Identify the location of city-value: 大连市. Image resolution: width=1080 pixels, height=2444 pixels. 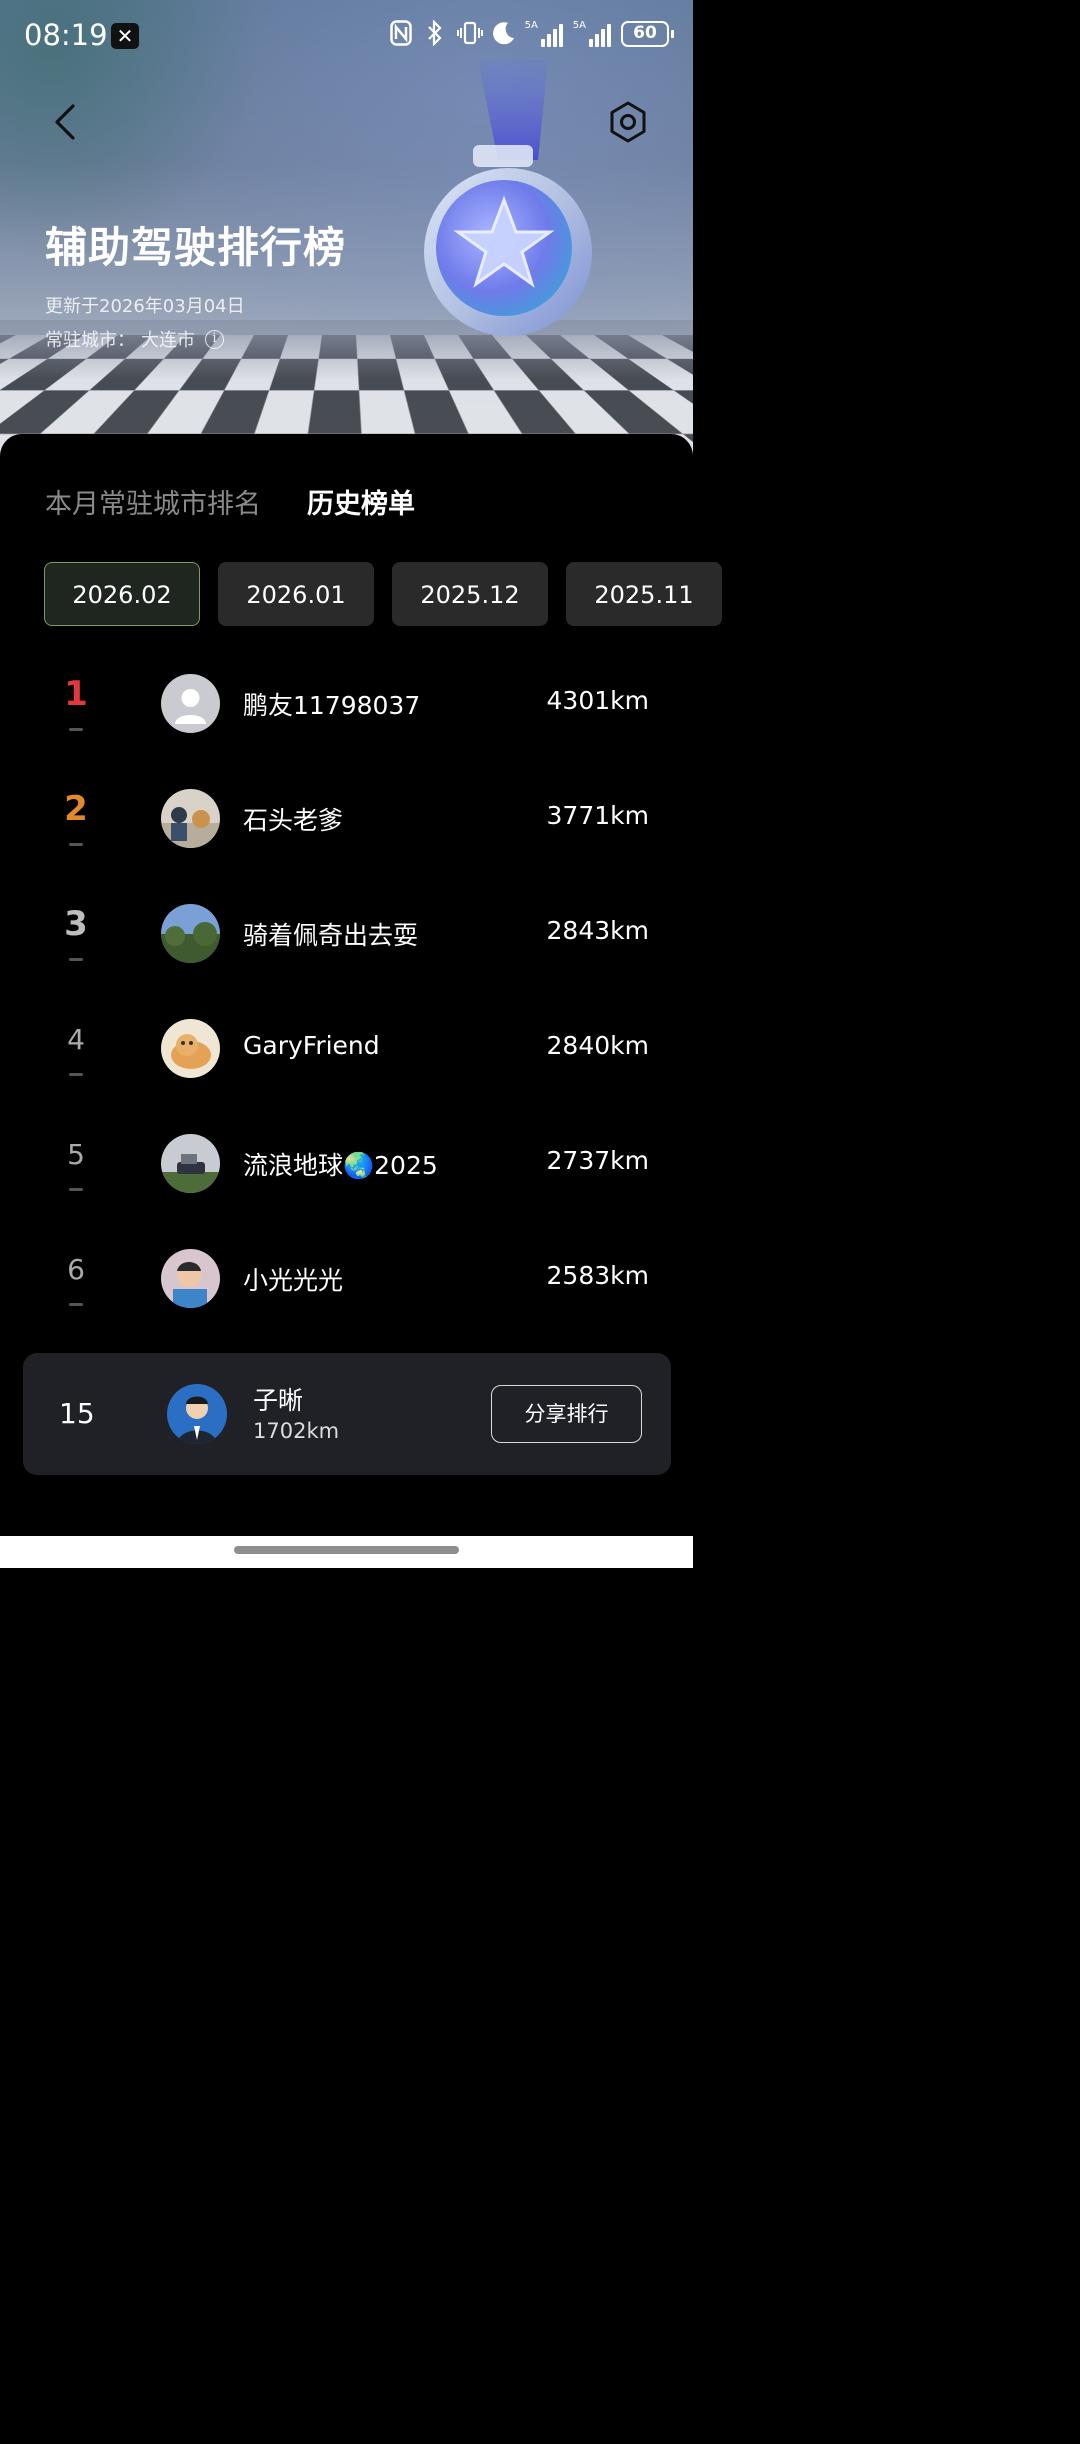
(168, 340).